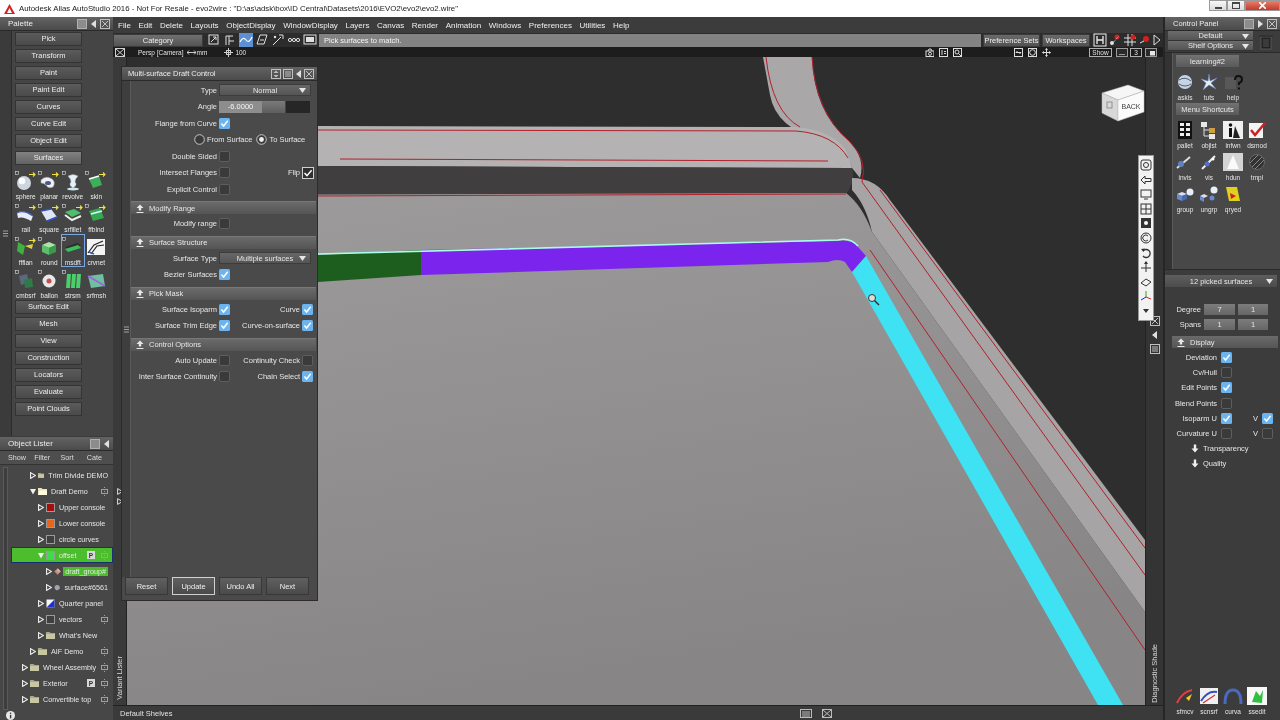  Describe the element at coordinates (357, 25) in the screenshot. I see `menu-item: Layers` at that location.